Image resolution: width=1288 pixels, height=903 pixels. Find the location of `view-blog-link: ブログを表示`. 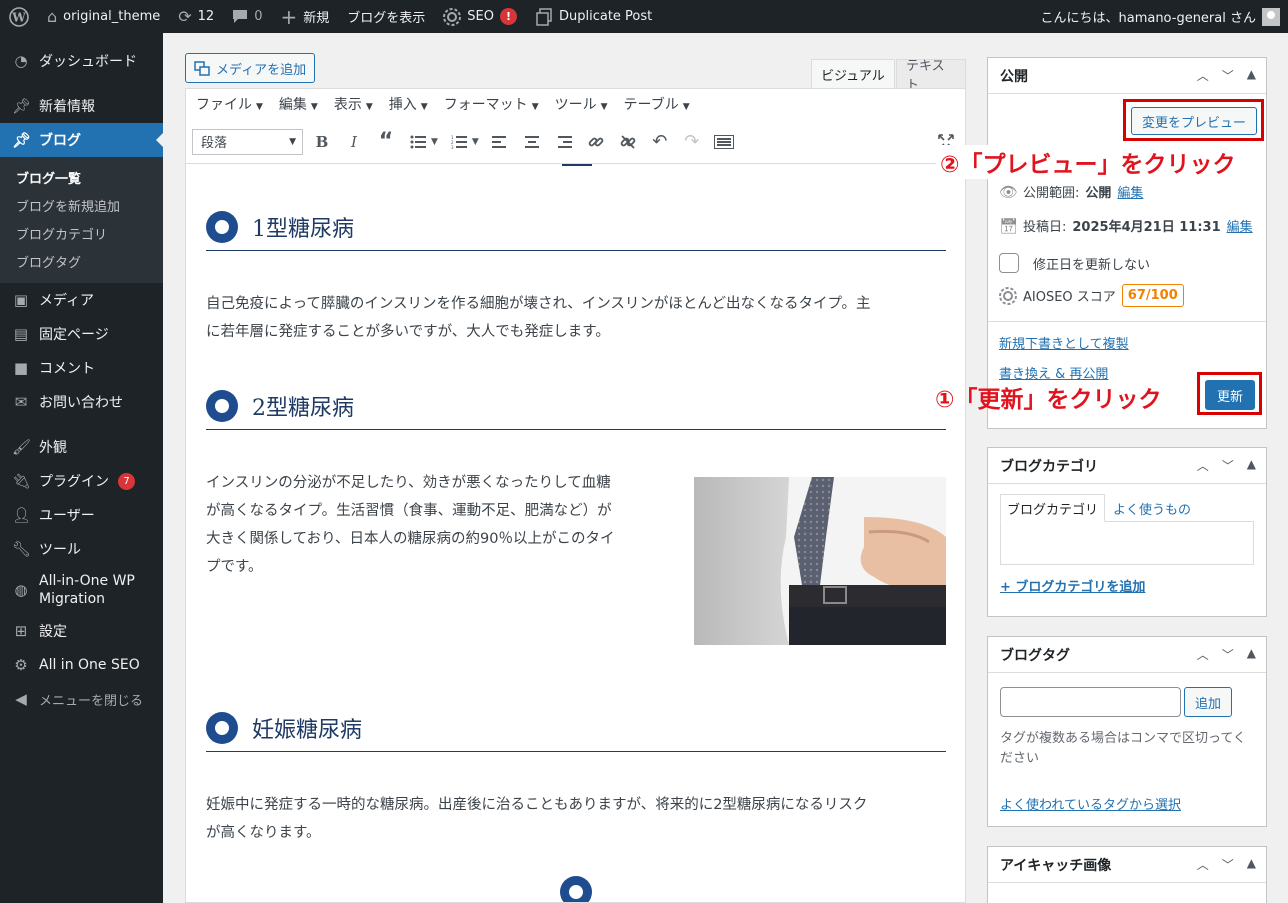

view-blog-link: ブログを表示 is located at coordinates (386, 16).